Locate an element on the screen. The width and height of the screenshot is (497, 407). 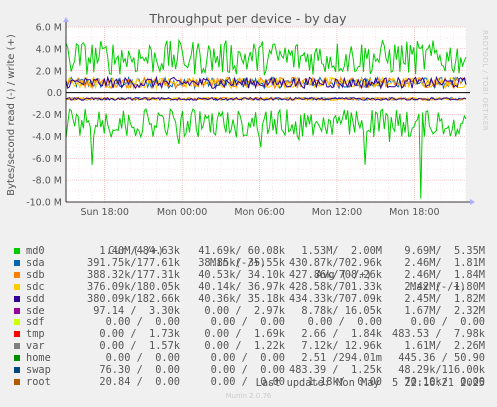
legend-min: 40.53k/ 34.10k is located at coordinates (241, 274).